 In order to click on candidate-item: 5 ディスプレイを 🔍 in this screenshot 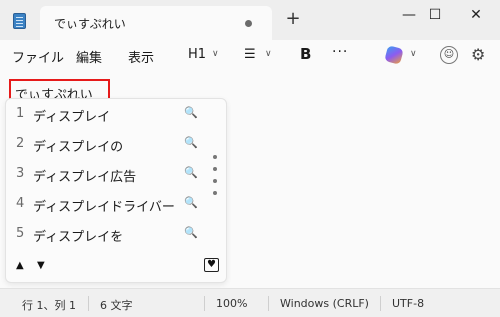, I will do `click(117, 234)`.